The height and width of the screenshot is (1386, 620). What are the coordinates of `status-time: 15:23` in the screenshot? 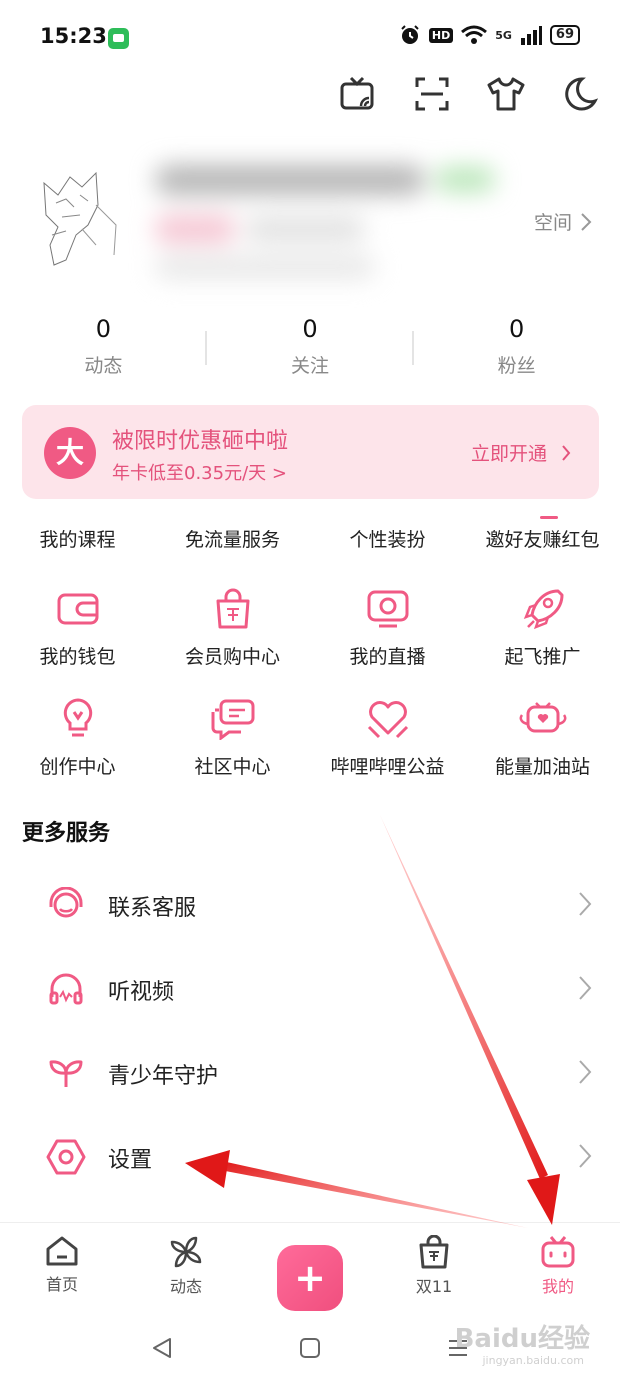 It's located at (73, 36).